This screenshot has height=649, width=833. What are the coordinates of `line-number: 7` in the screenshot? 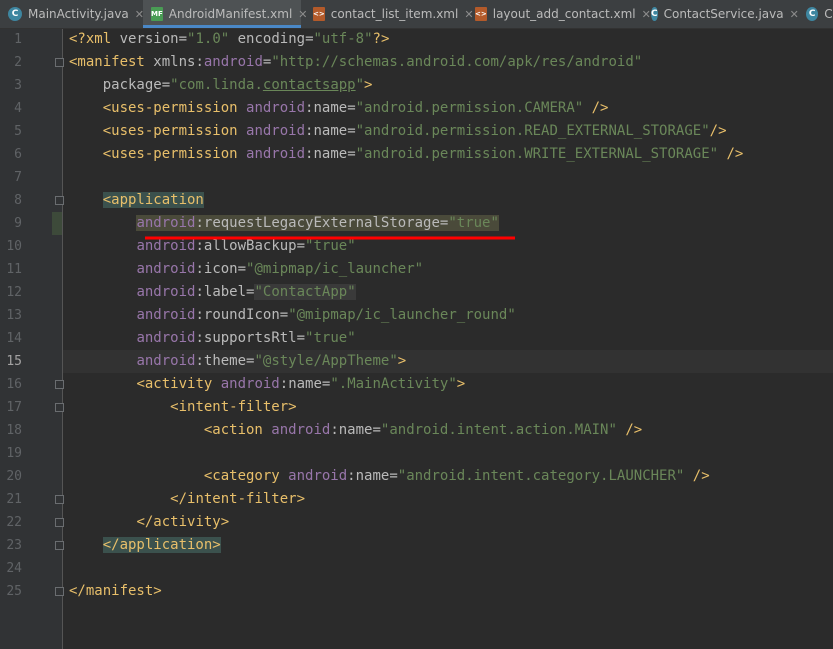 It's located at (18, 177).